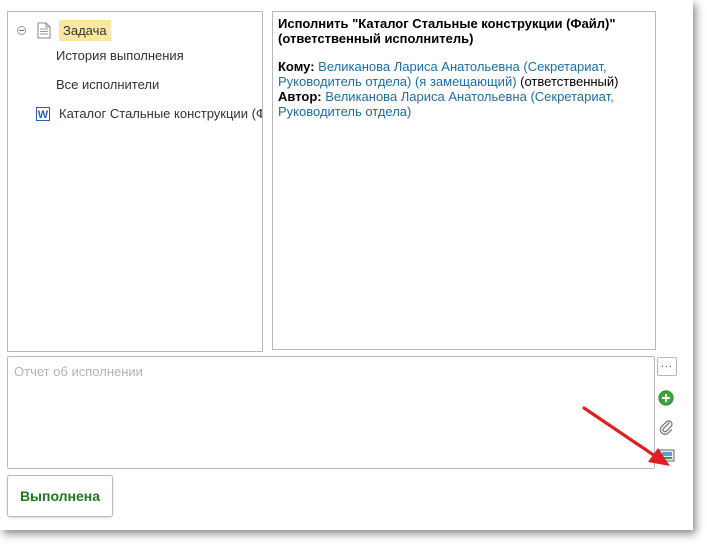 Image resolution: width=707 pixels, height=544 pixels. Describe the element at coordinates (21, 30) in the screenshot. I see `collapse-icon` at that location.